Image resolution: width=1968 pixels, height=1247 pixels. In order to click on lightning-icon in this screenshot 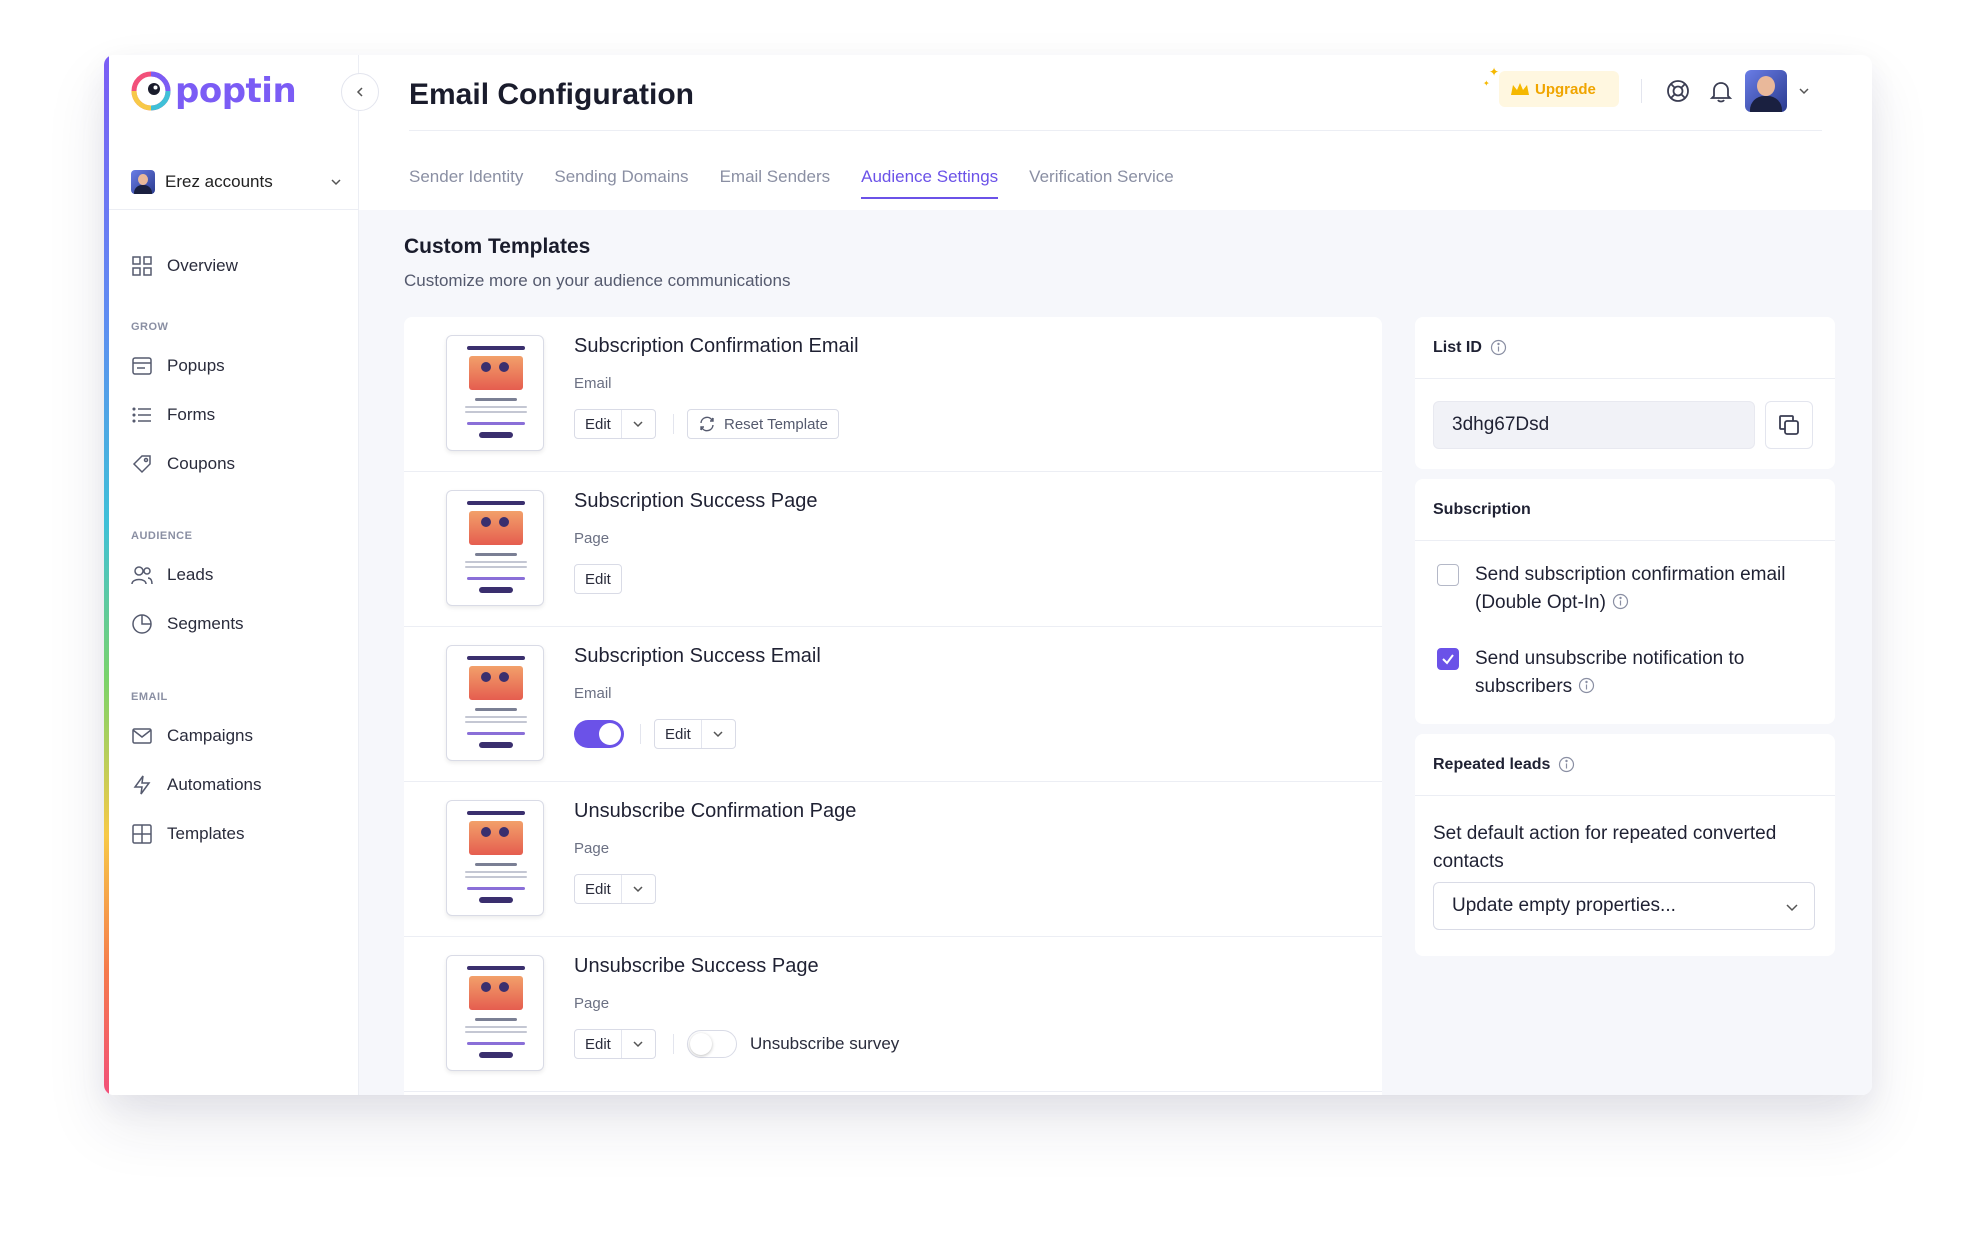, I will do `click(142, 785)`.